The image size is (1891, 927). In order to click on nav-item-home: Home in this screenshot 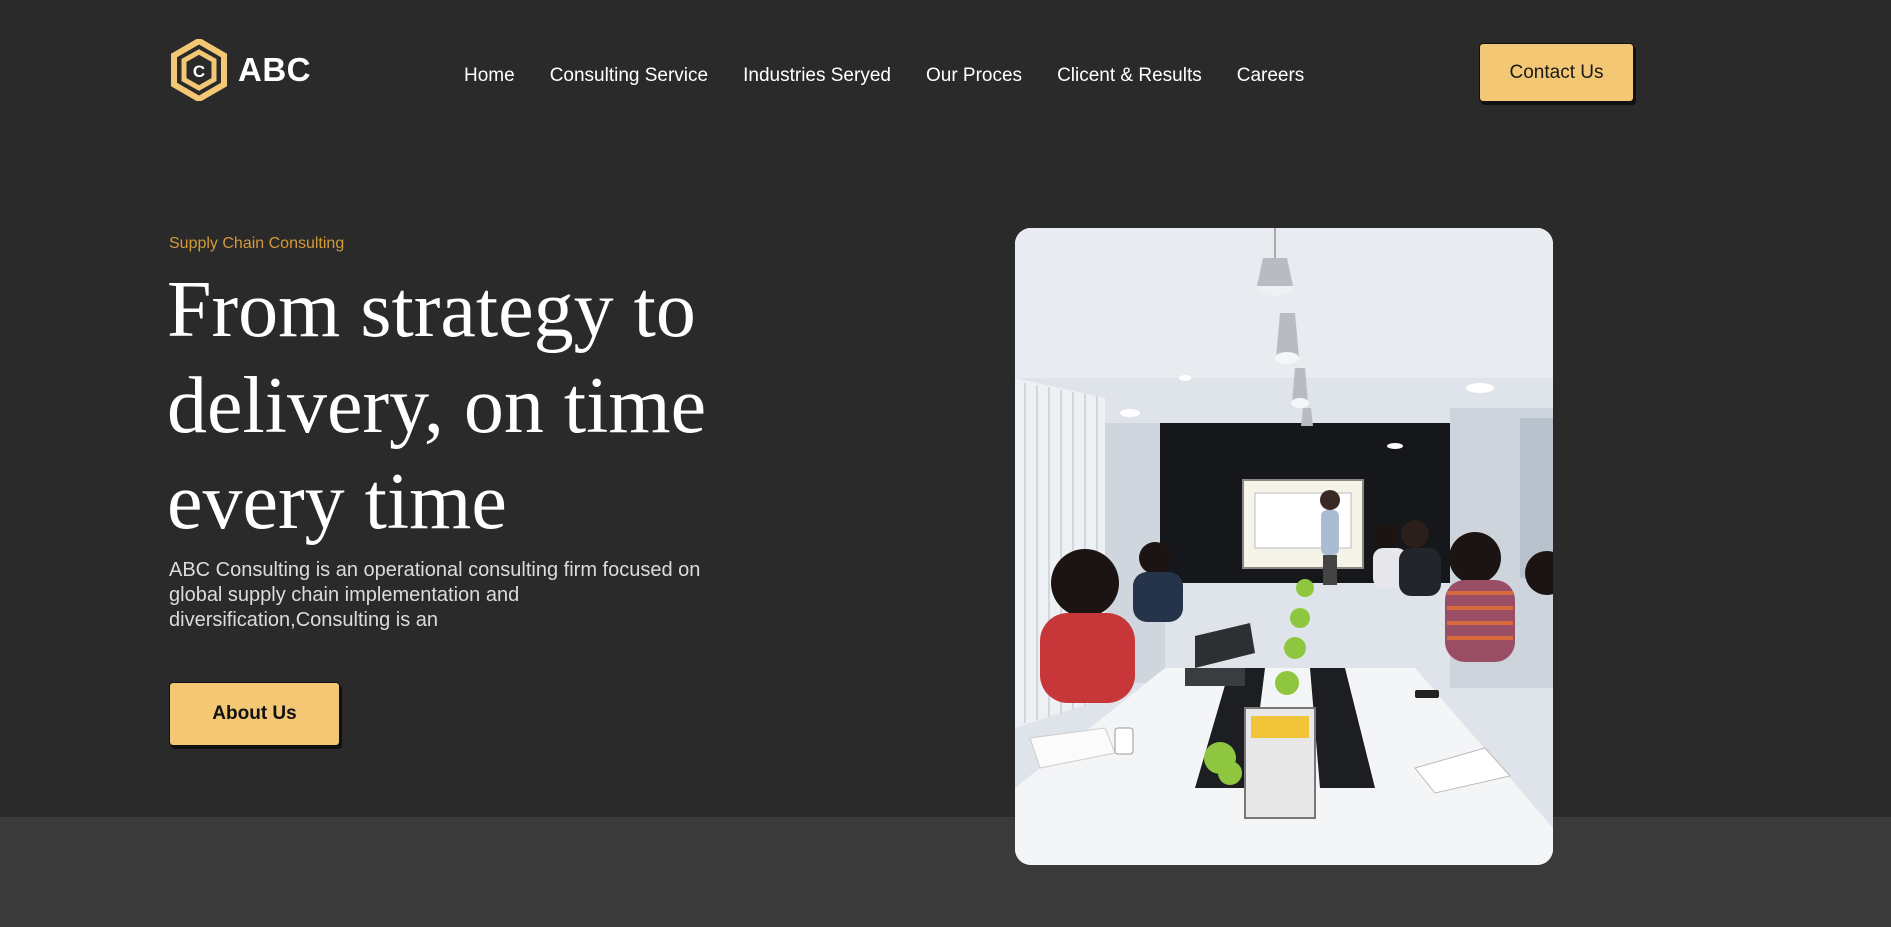, I will do `click(489, 76)`.